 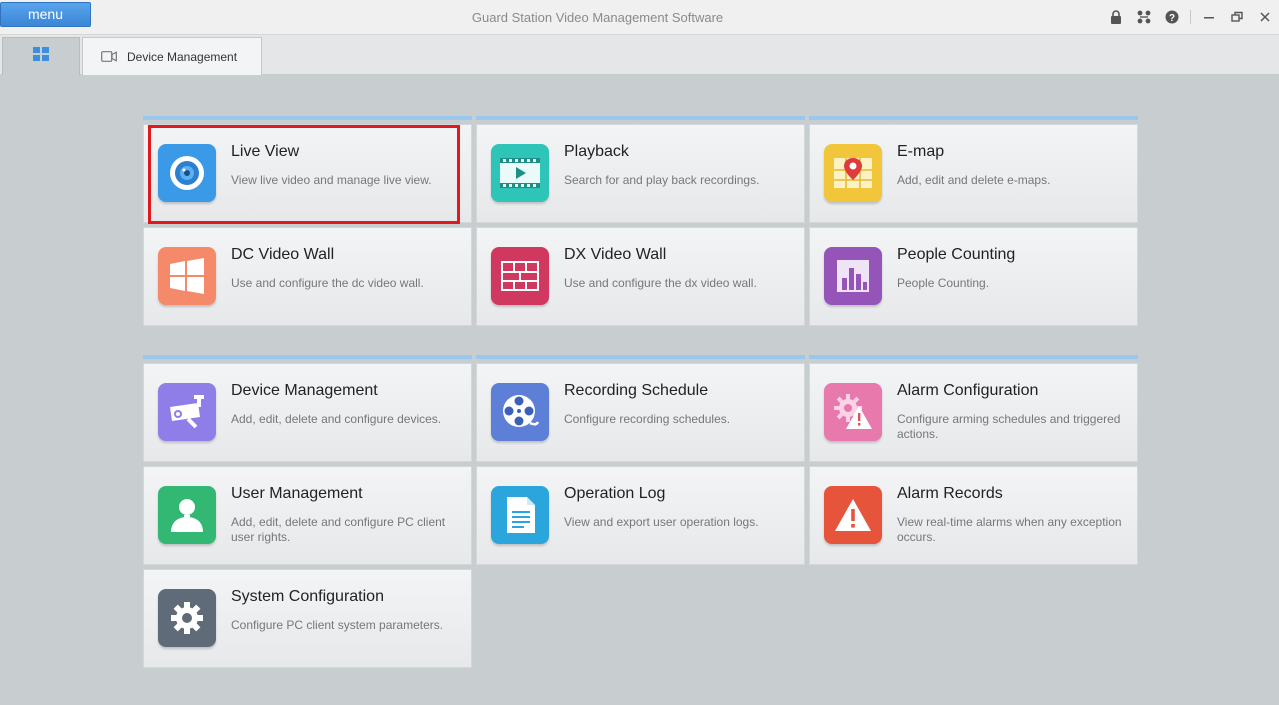 I want to click on card-title: User Management, so click(x=297, y=493).